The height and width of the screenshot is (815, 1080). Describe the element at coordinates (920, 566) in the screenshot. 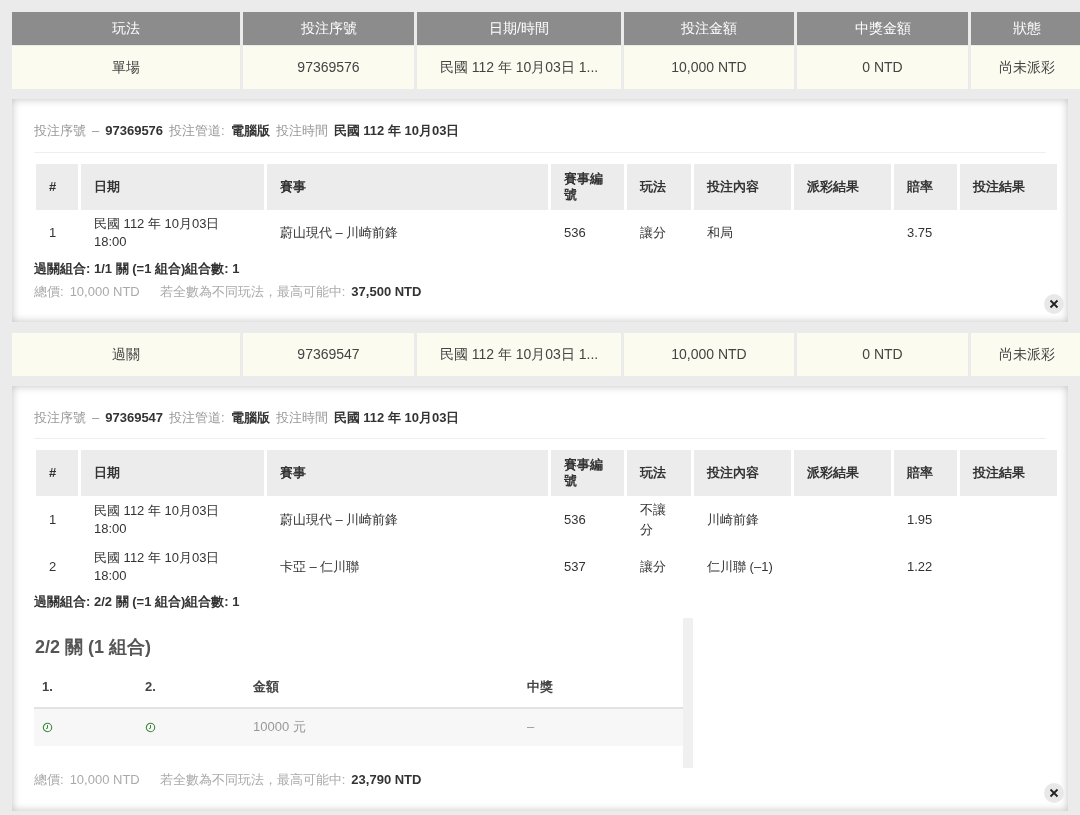

I see `table-cell-text: 1.22` at that location.